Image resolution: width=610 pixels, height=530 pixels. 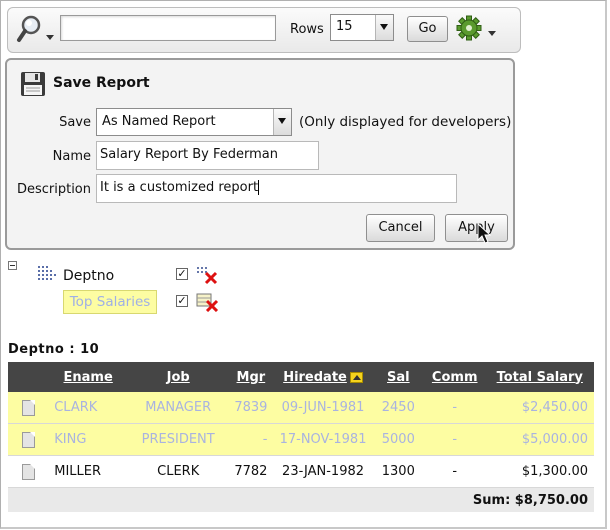 I want to click on collapse-filters-icon, so click(x=12, y=265).